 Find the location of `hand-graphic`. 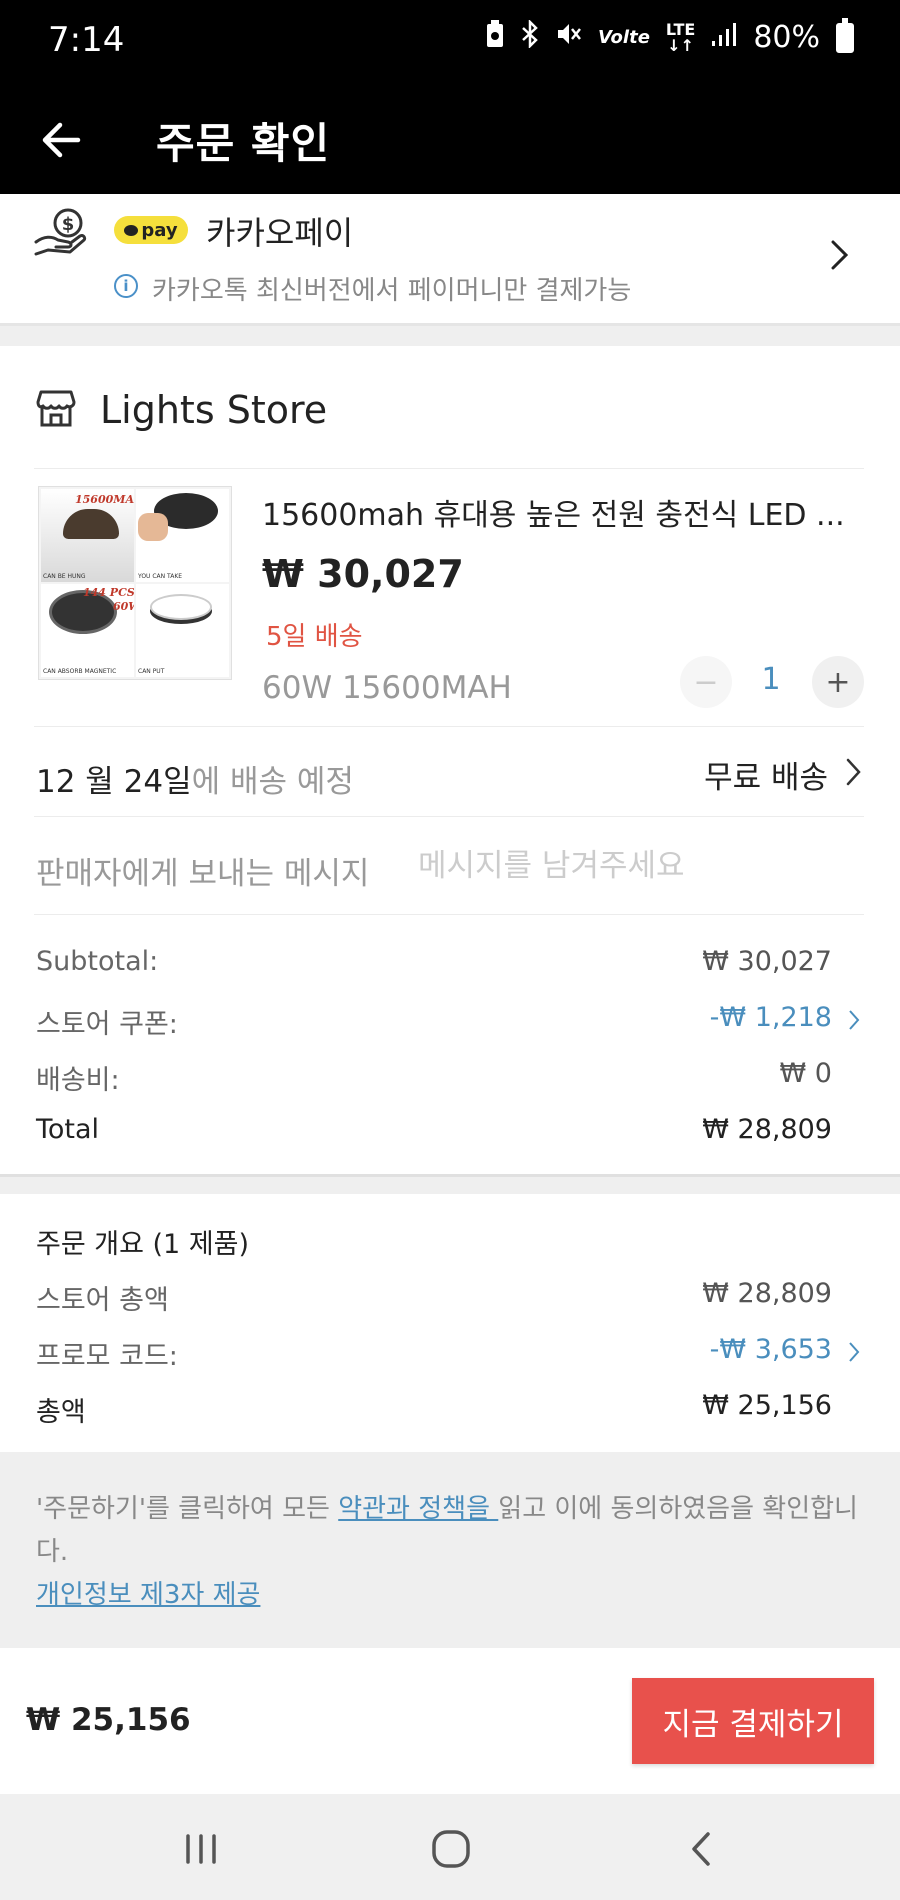

hand-graphic is located at coordinates (153, 527).